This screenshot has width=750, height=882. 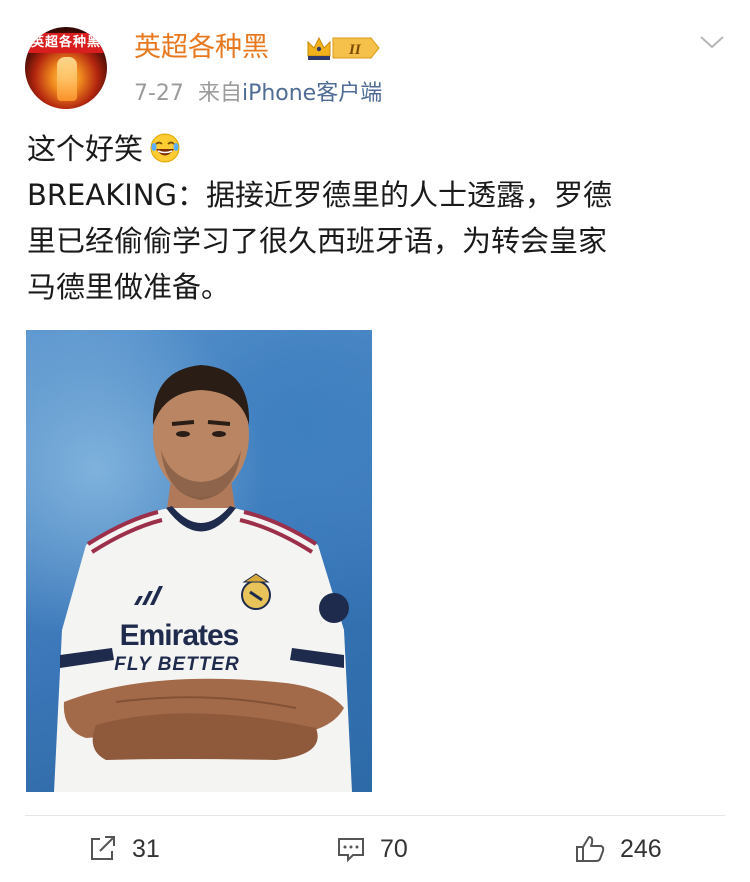 What do you see at coordinates (67, 79) in the screenshot?
I see `avatar-figure` at bounding box center [67, 79].